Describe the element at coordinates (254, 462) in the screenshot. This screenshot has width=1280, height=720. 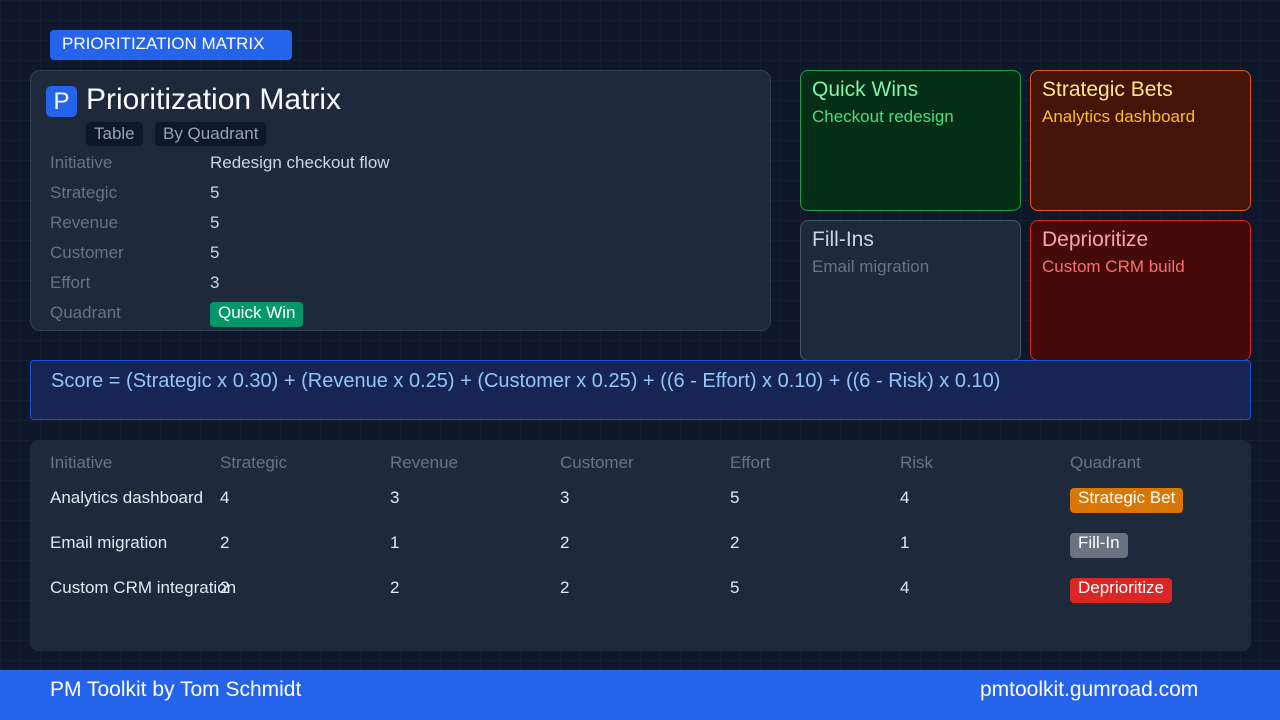
I see `column-header-strategic: Strategic` at that location.